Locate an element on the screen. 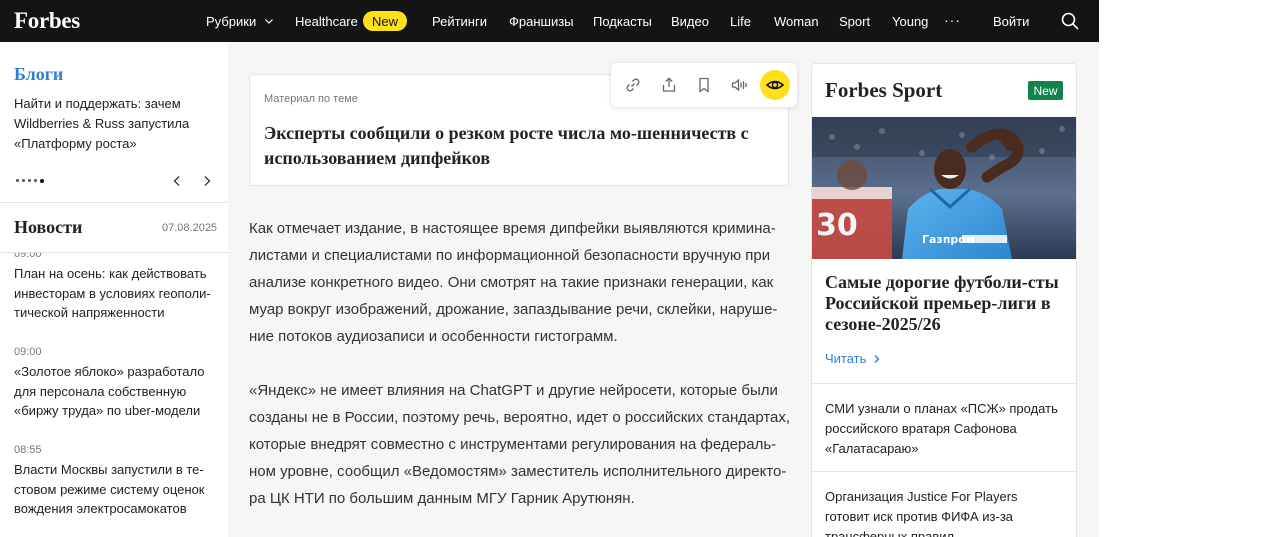 This screenshot has height=537, width=1280. football-player-photo: 30 Газпром is located at coordinates (944, 188).